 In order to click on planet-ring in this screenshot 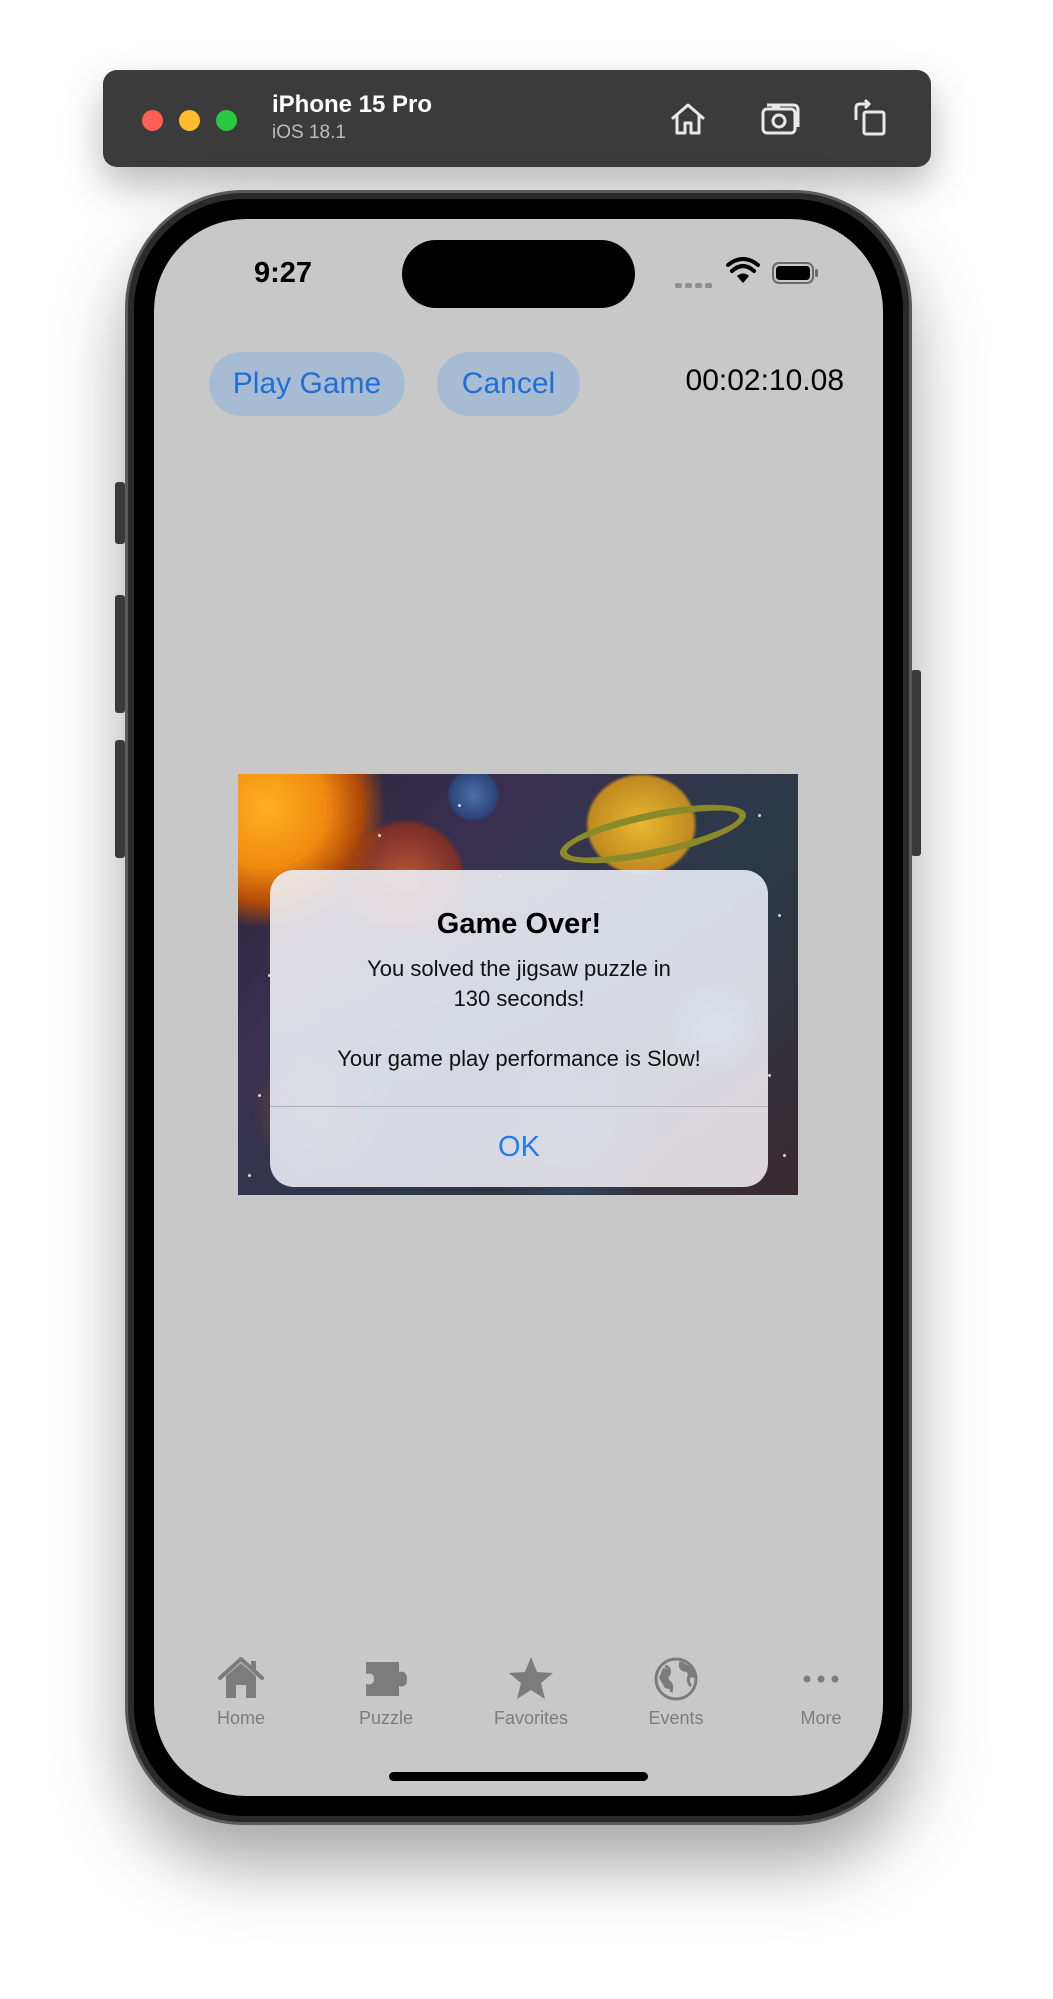, I will do `click(653, 834)`.